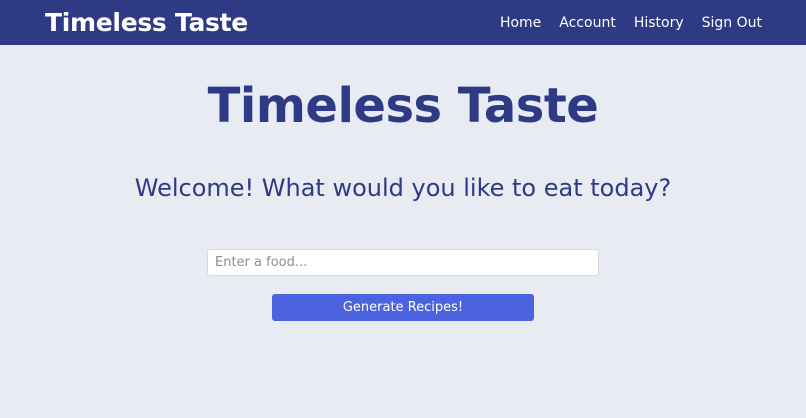  Describe the element at coordinates (732, 23) in the screenshot. I see `nav-link-sign-out: Sign Out` at that location.